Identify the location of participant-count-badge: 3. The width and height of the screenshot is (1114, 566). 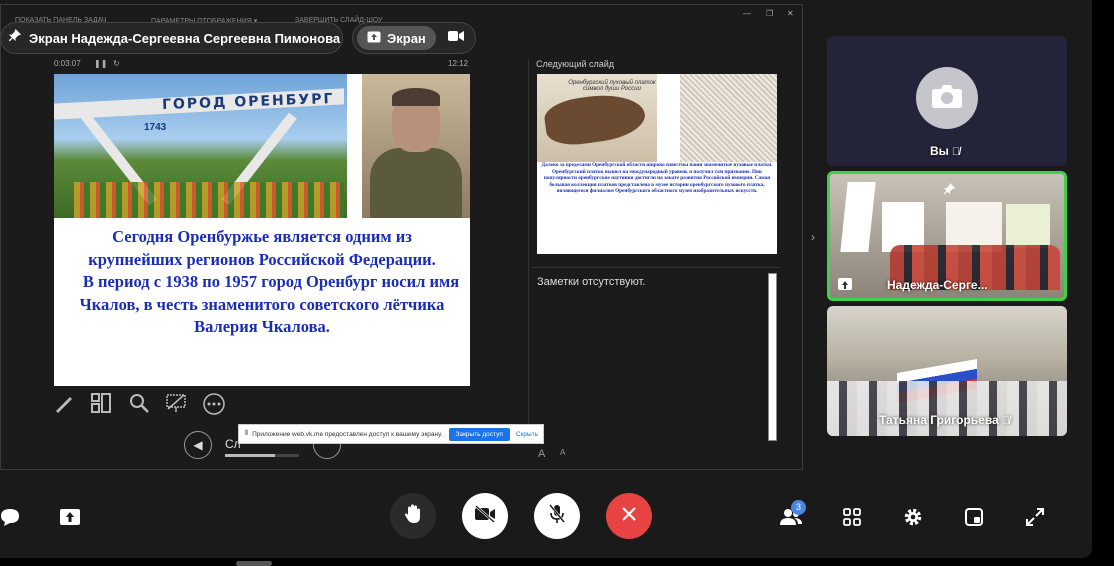
(798, 507).